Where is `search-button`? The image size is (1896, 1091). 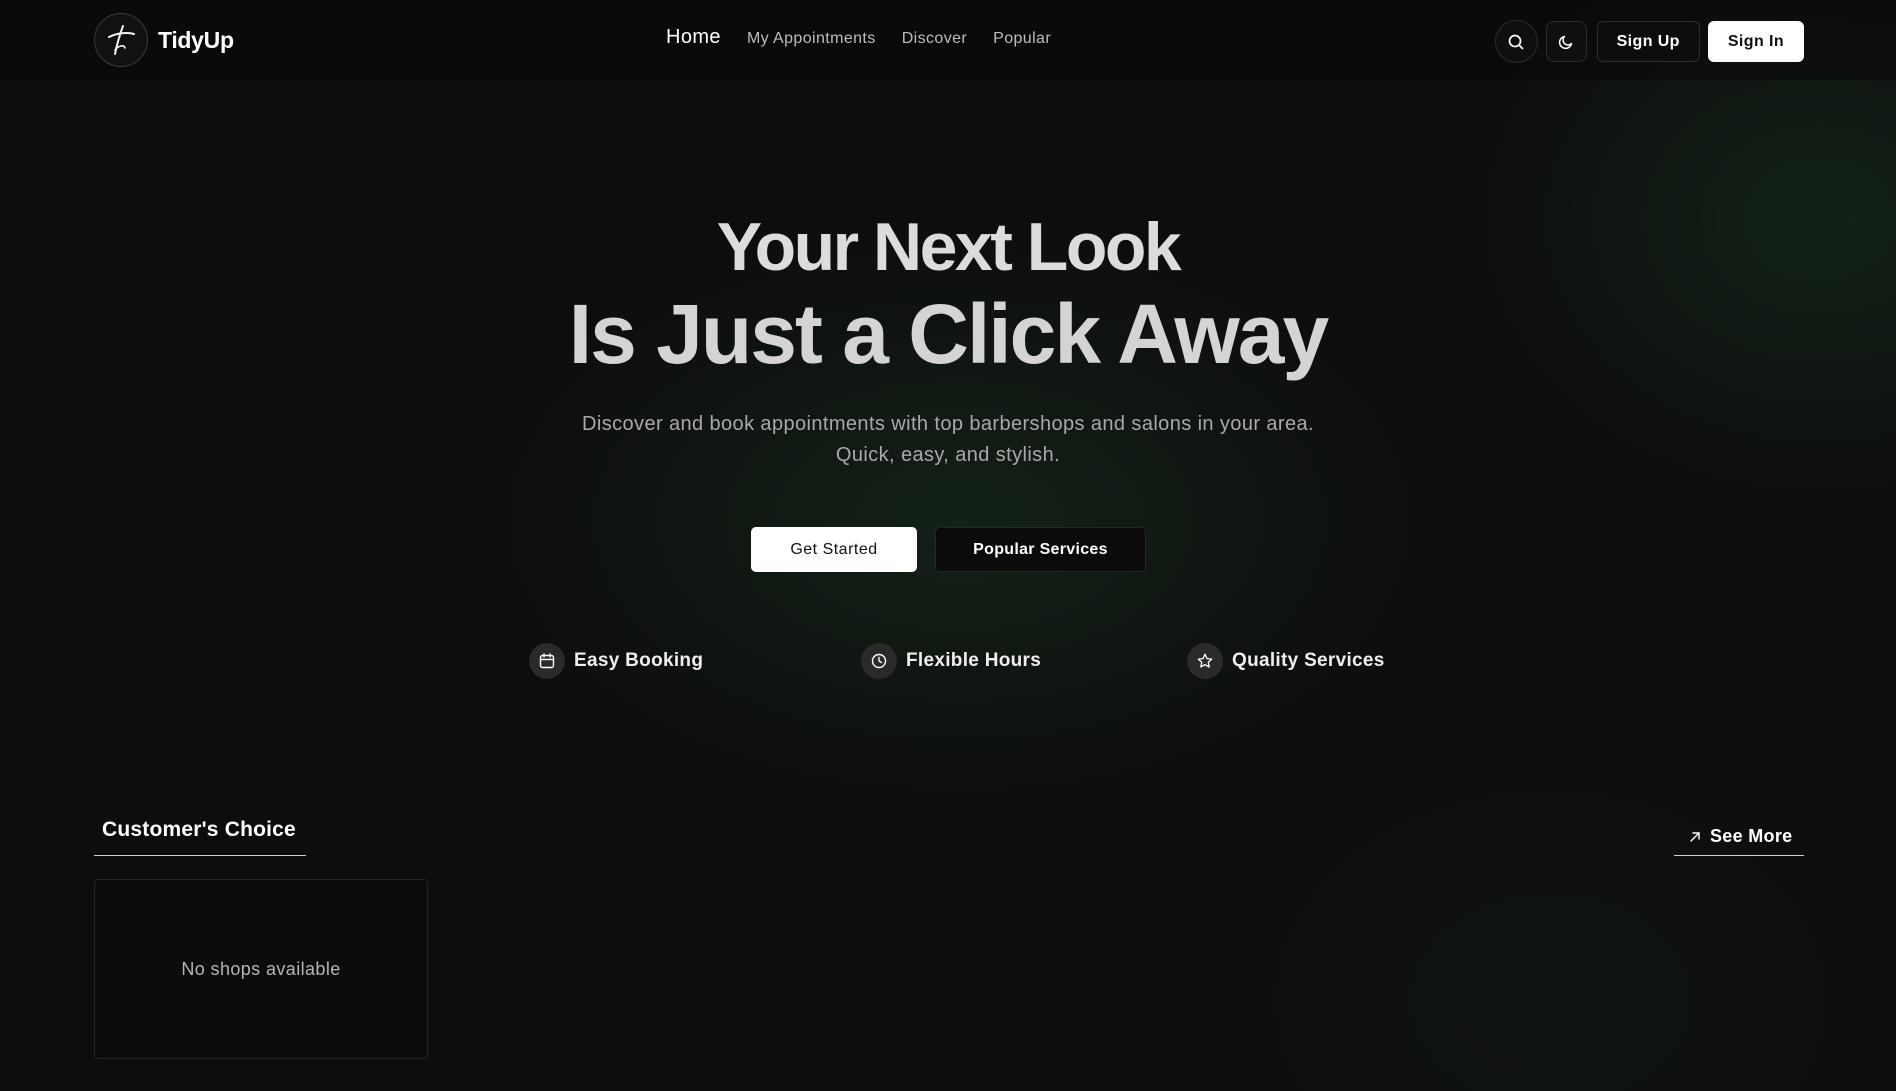 search-button is located at coordinates (1516, 41).